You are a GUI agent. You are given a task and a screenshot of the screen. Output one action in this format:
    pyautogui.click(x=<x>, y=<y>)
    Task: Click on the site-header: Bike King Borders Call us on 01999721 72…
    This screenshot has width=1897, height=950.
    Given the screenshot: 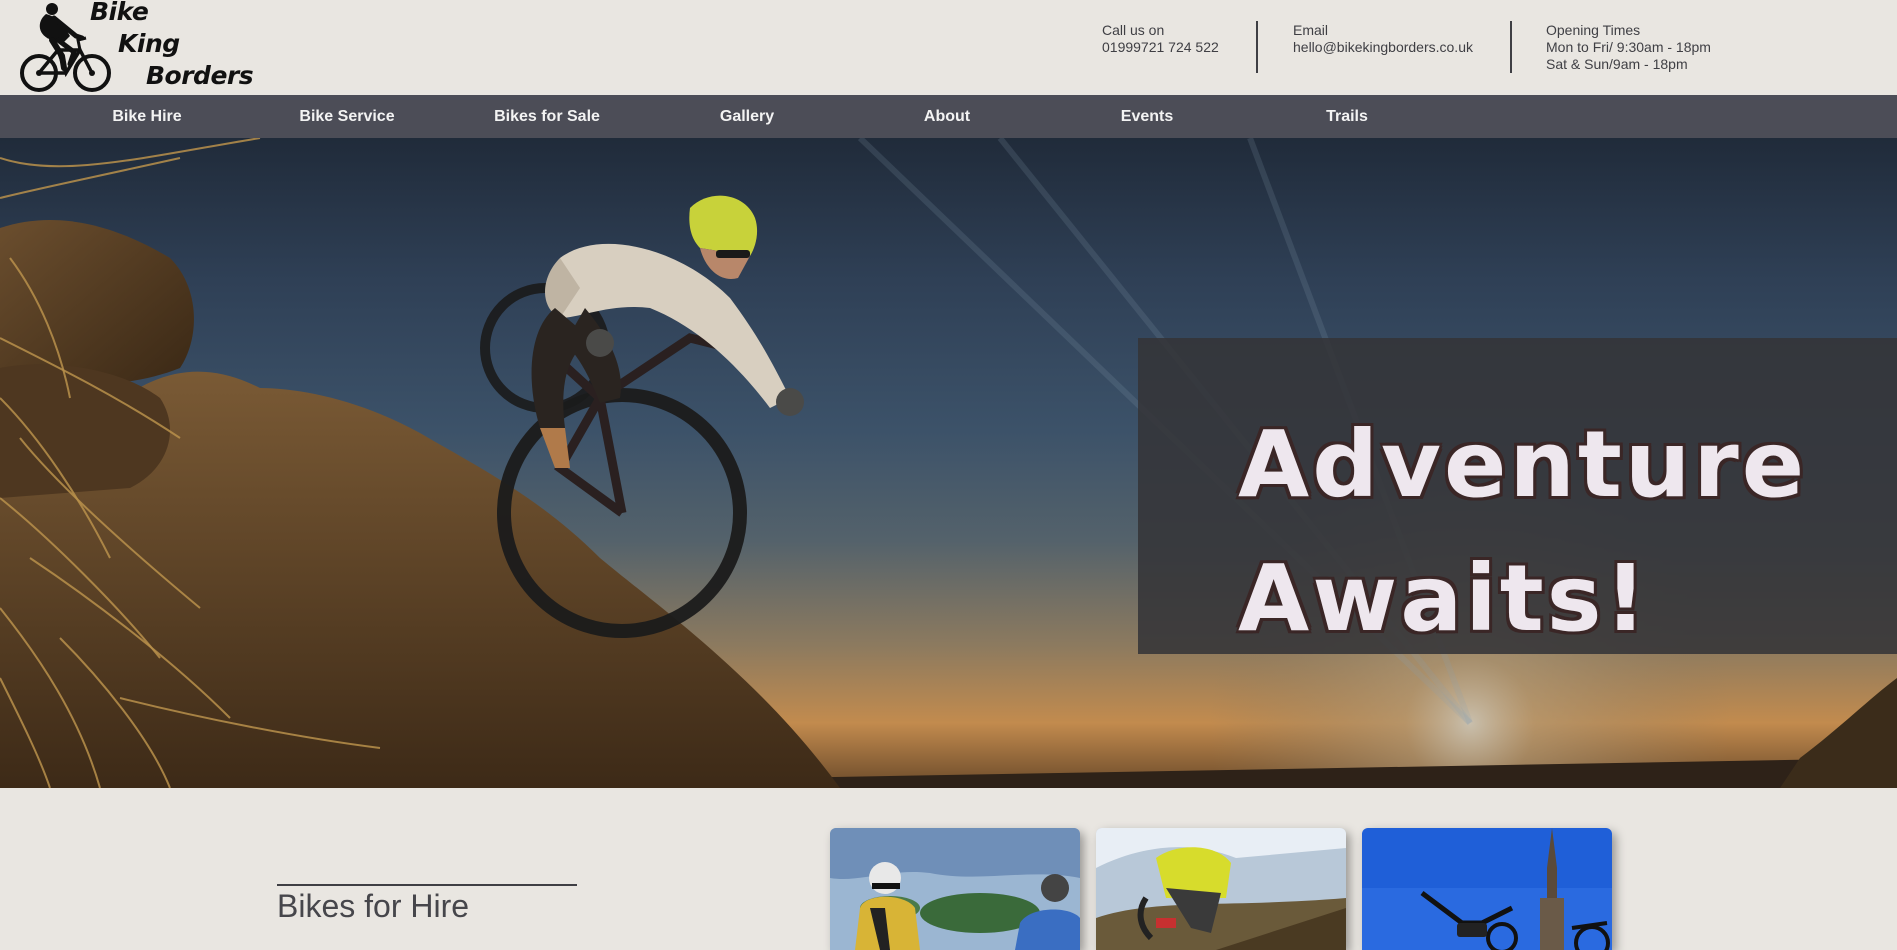 What is the action you would take?
    pyautogui.click(x=948, y=47)
    